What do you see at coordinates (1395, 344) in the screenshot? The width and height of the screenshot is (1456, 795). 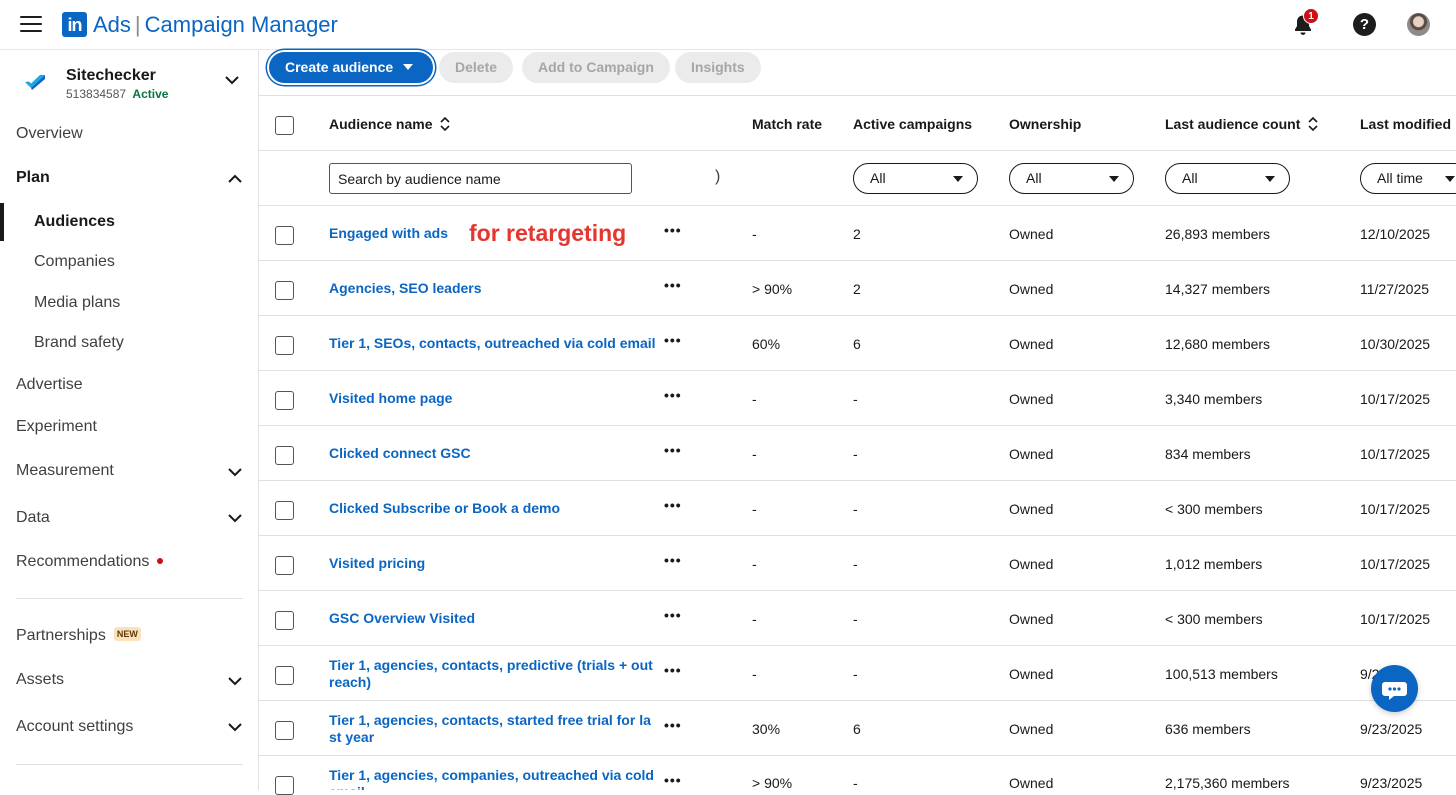 I see `last-modified: 10/30/2025` at bounding box center [1395, 344].